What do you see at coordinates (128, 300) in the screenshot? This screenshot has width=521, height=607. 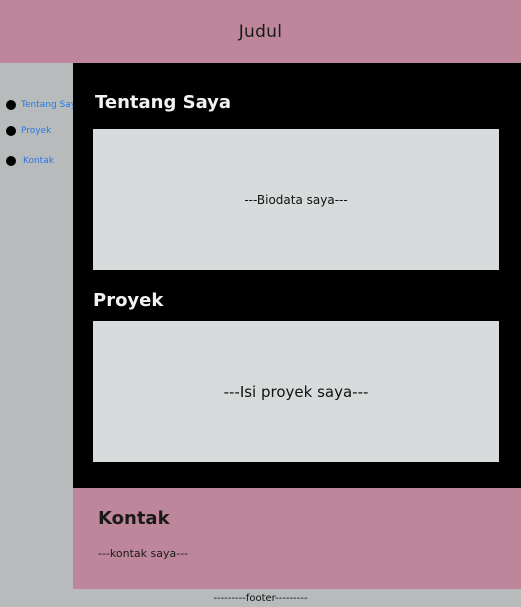 I see `projects-title: Proyek` at bounding box center [128, 300].